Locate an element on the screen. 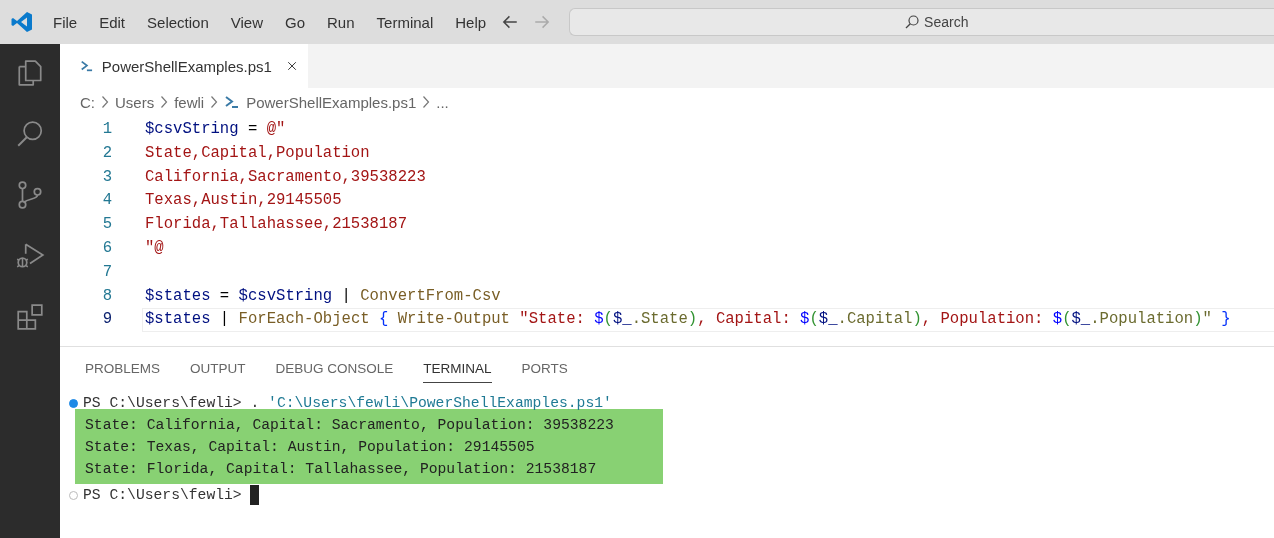  panel-tab: TERMINAL is located at coordinates (457, 372).